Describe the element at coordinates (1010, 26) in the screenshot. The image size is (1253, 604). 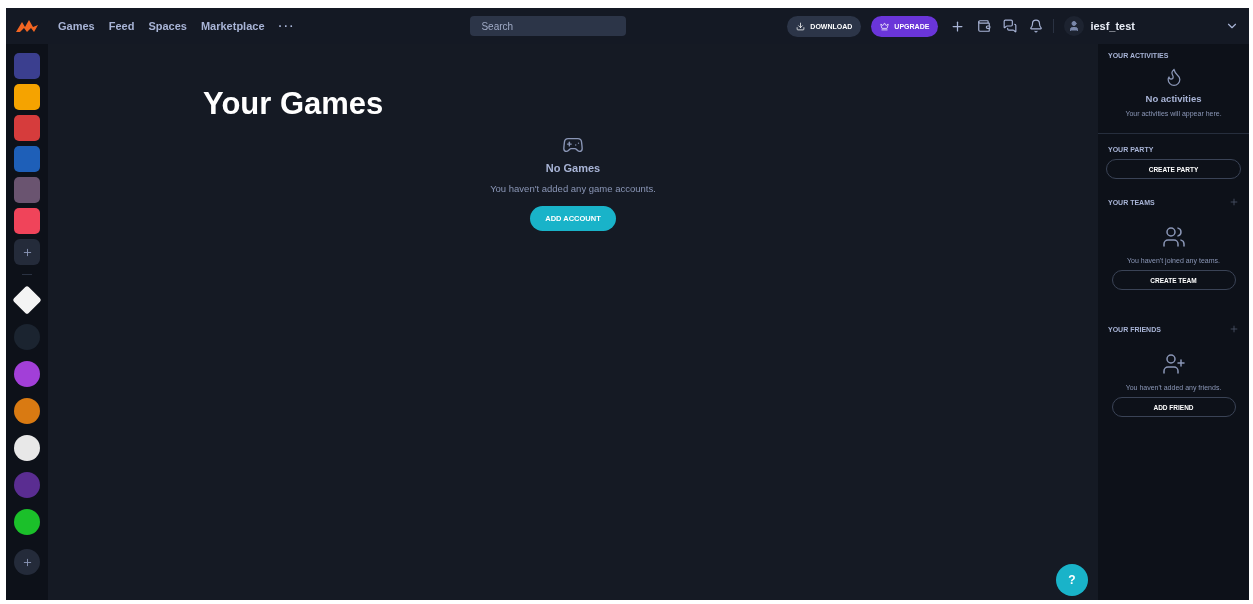
I see `chat-icon` at that location.